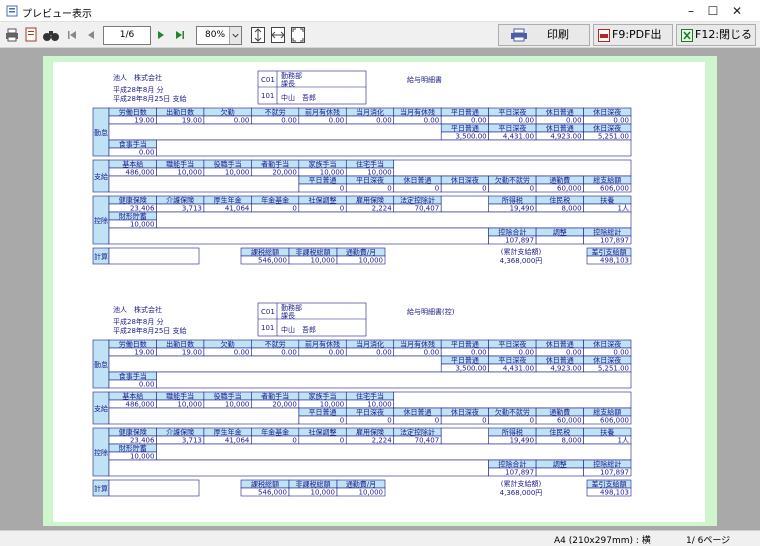  I want to click on pdf-icon, so click(604, 35).